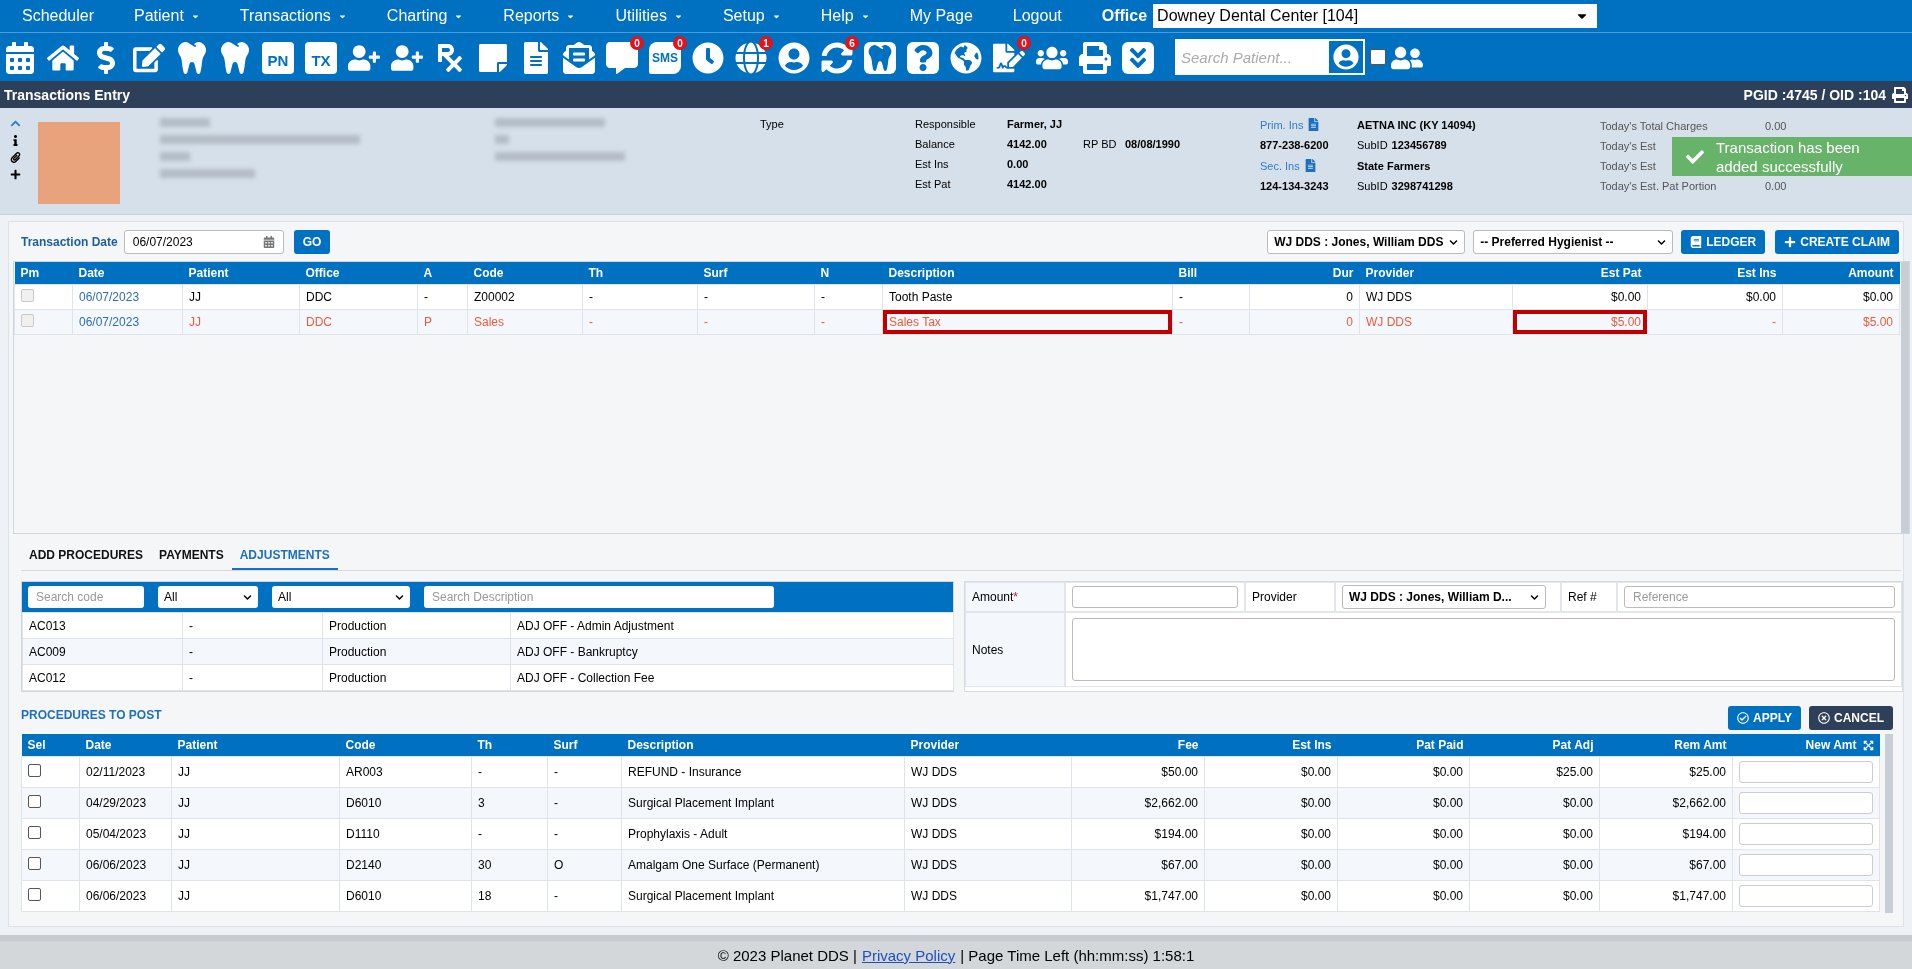 The height and width of the screenshot is (969, 1912). I want to click on chevron-up-icon, so click(15, 123).